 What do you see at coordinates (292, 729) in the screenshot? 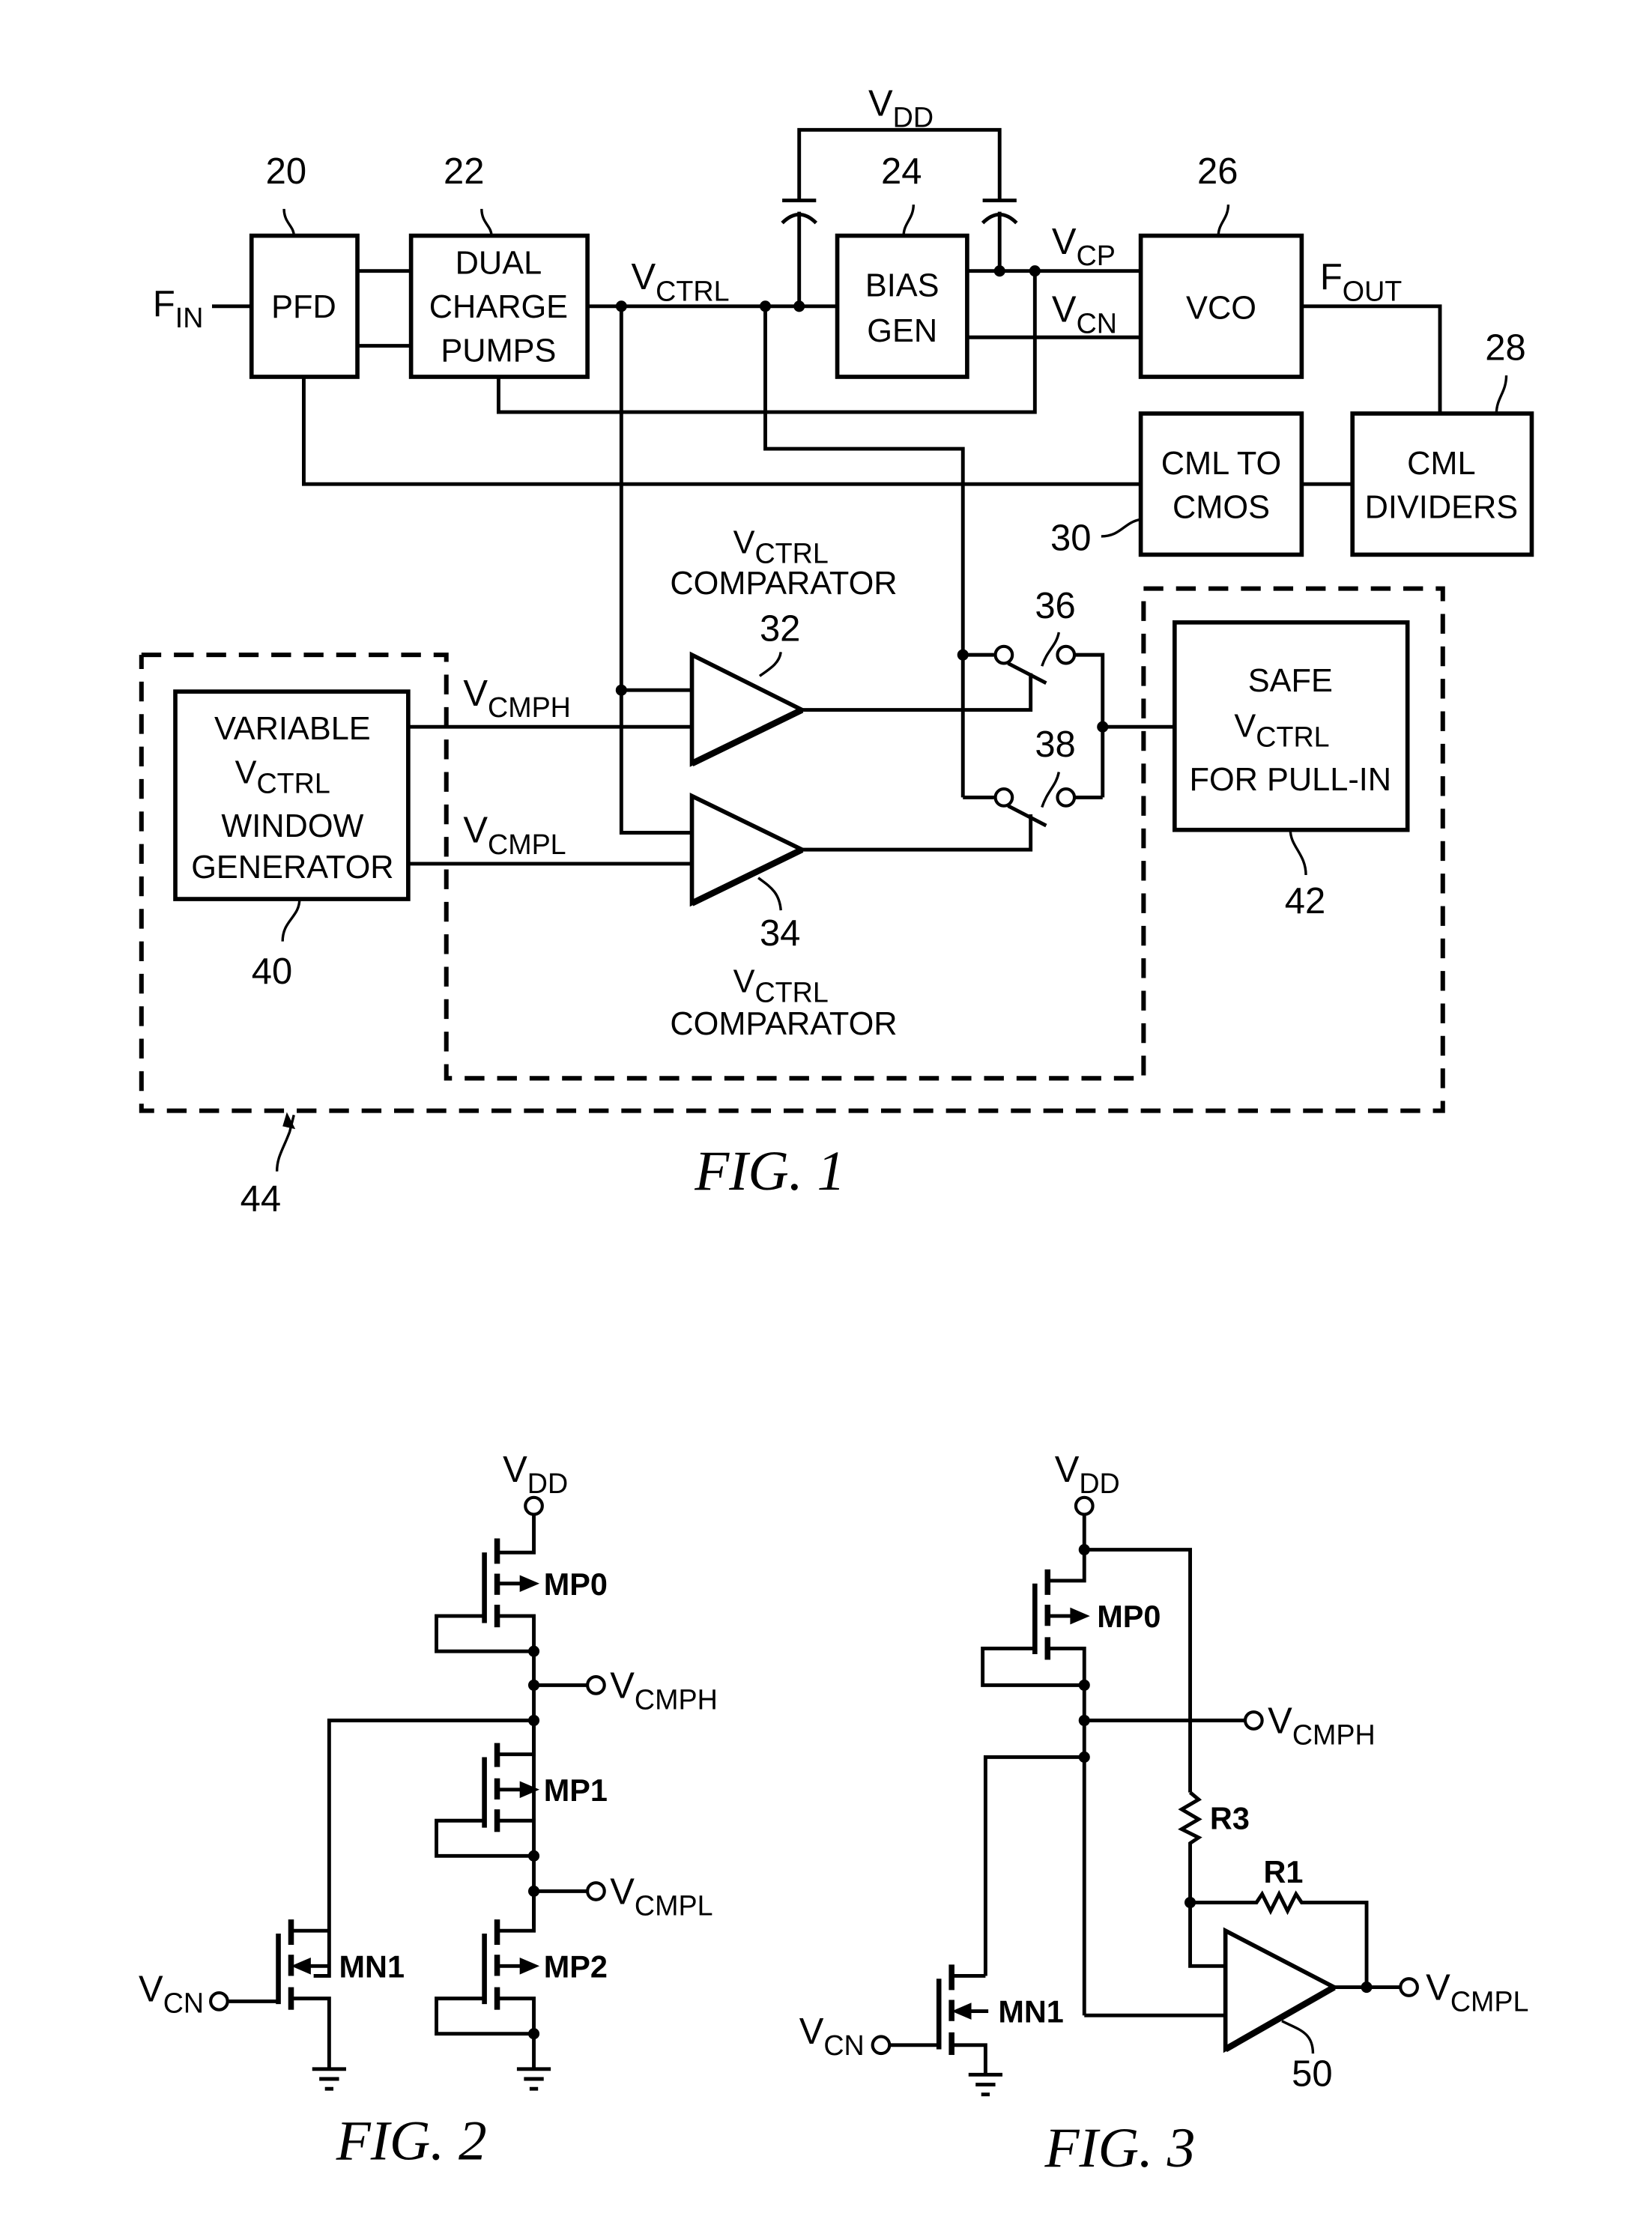
I see `svg-text: VARIABLE` at bounding box center [292, 729].